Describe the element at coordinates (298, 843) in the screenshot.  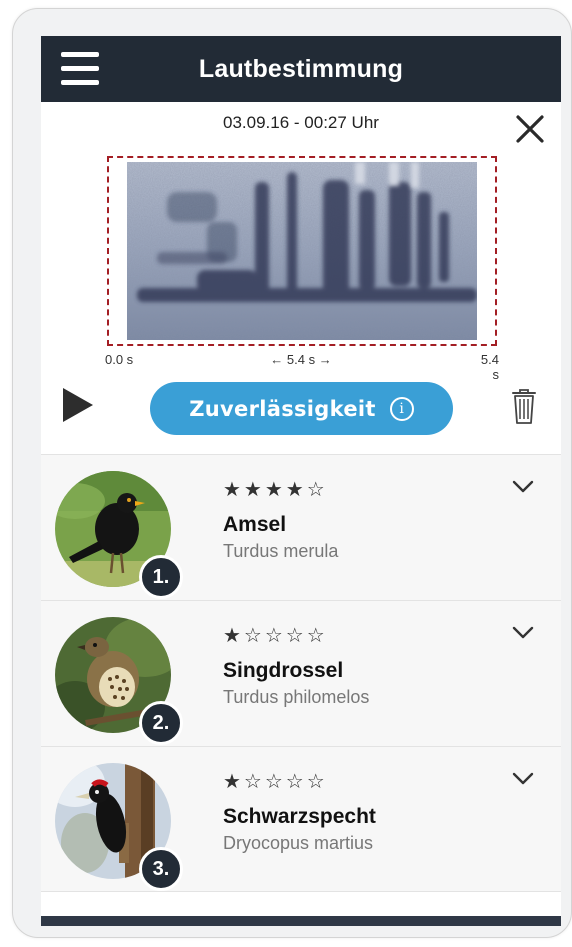
I see `bird-latin-name: Dryocopus martius` at that location.